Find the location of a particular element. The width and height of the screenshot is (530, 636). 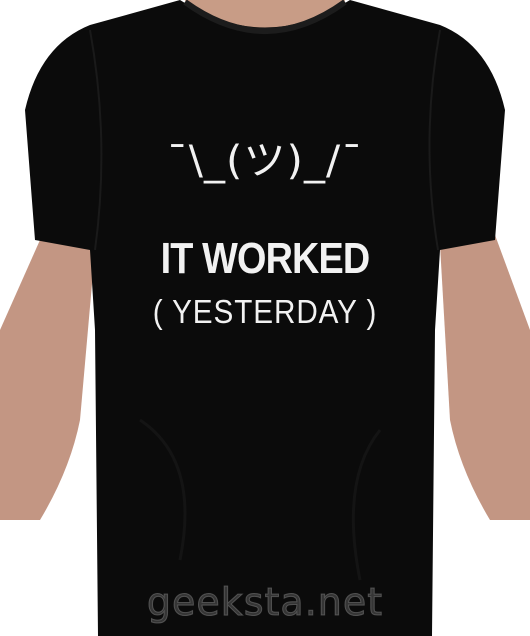

shirt-subline: ( YESTERDAY ) is located at coordinates (265, 311).